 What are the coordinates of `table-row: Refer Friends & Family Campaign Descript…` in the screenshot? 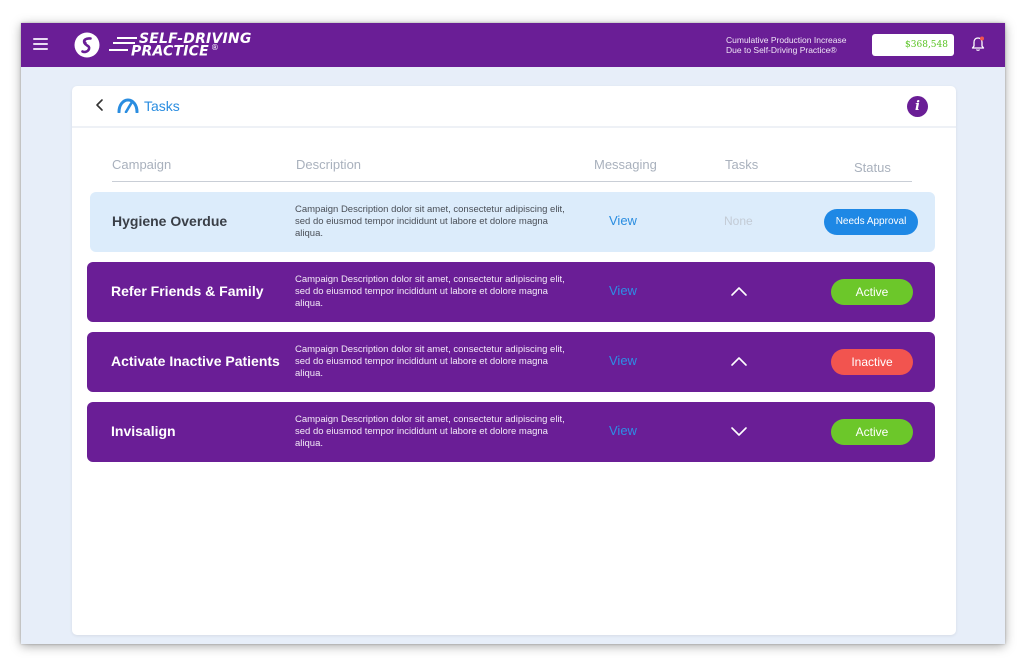 It's located at (511, 292).